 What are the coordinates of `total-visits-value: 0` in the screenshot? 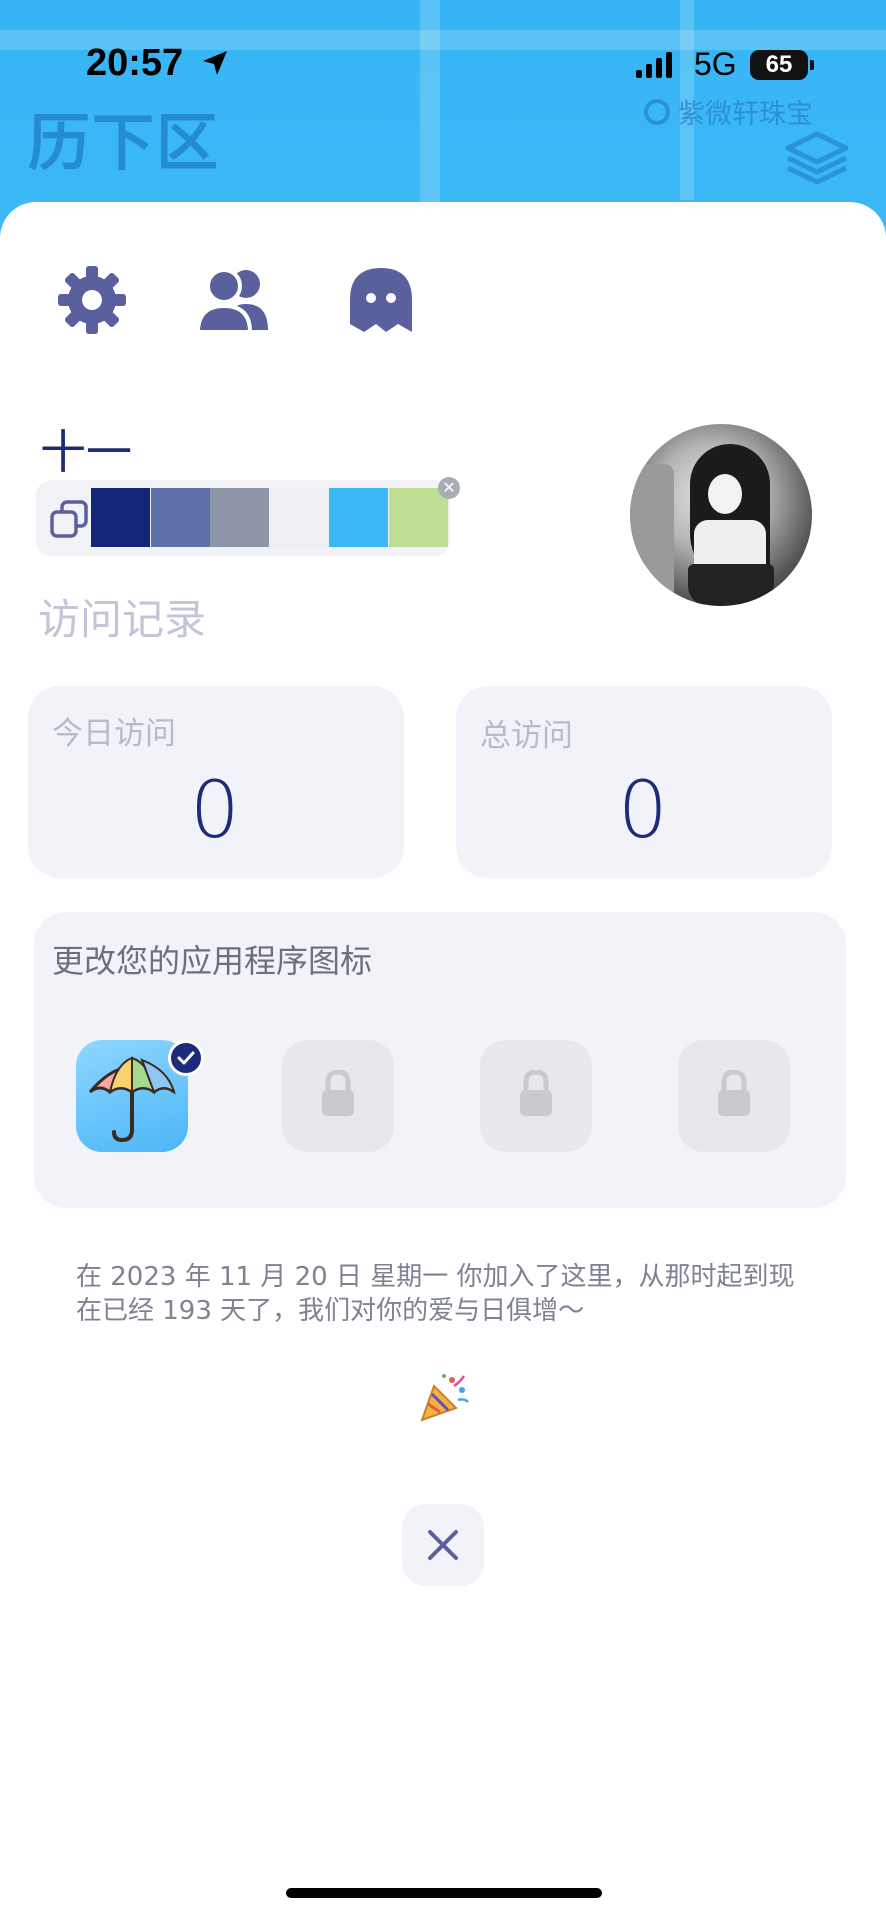 It's located at (643, 811).